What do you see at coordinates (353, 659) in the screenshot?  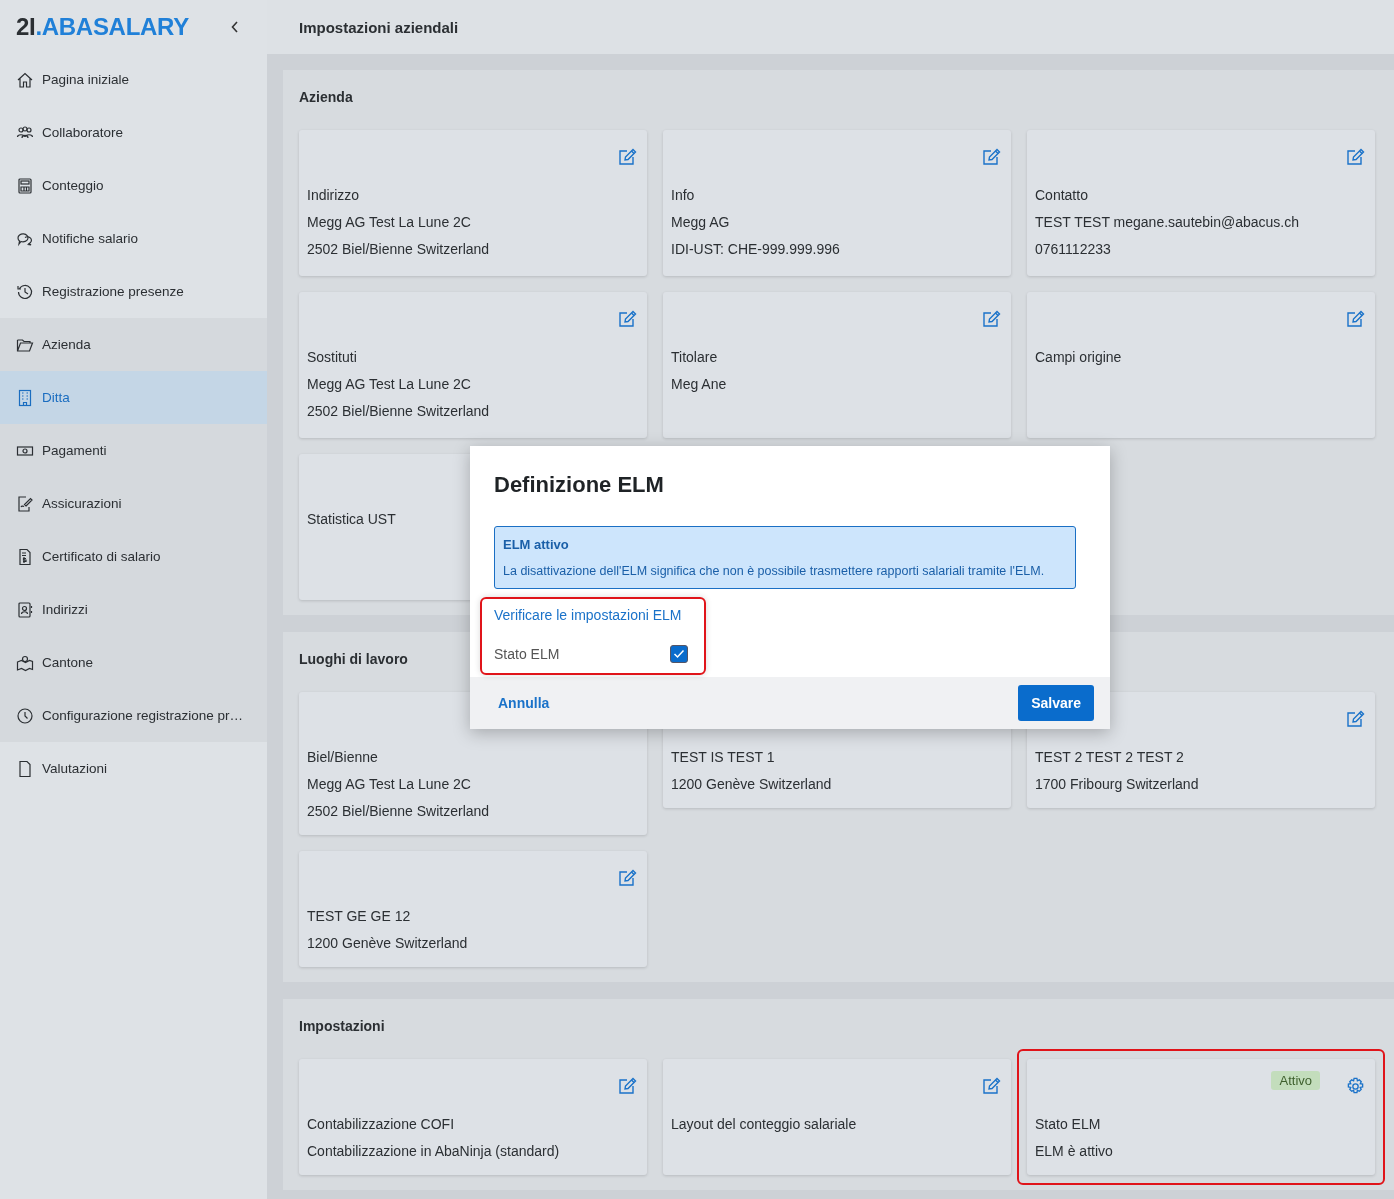 I see `section-title: Luoghi di lavoro` at bounding box center [353, 659].